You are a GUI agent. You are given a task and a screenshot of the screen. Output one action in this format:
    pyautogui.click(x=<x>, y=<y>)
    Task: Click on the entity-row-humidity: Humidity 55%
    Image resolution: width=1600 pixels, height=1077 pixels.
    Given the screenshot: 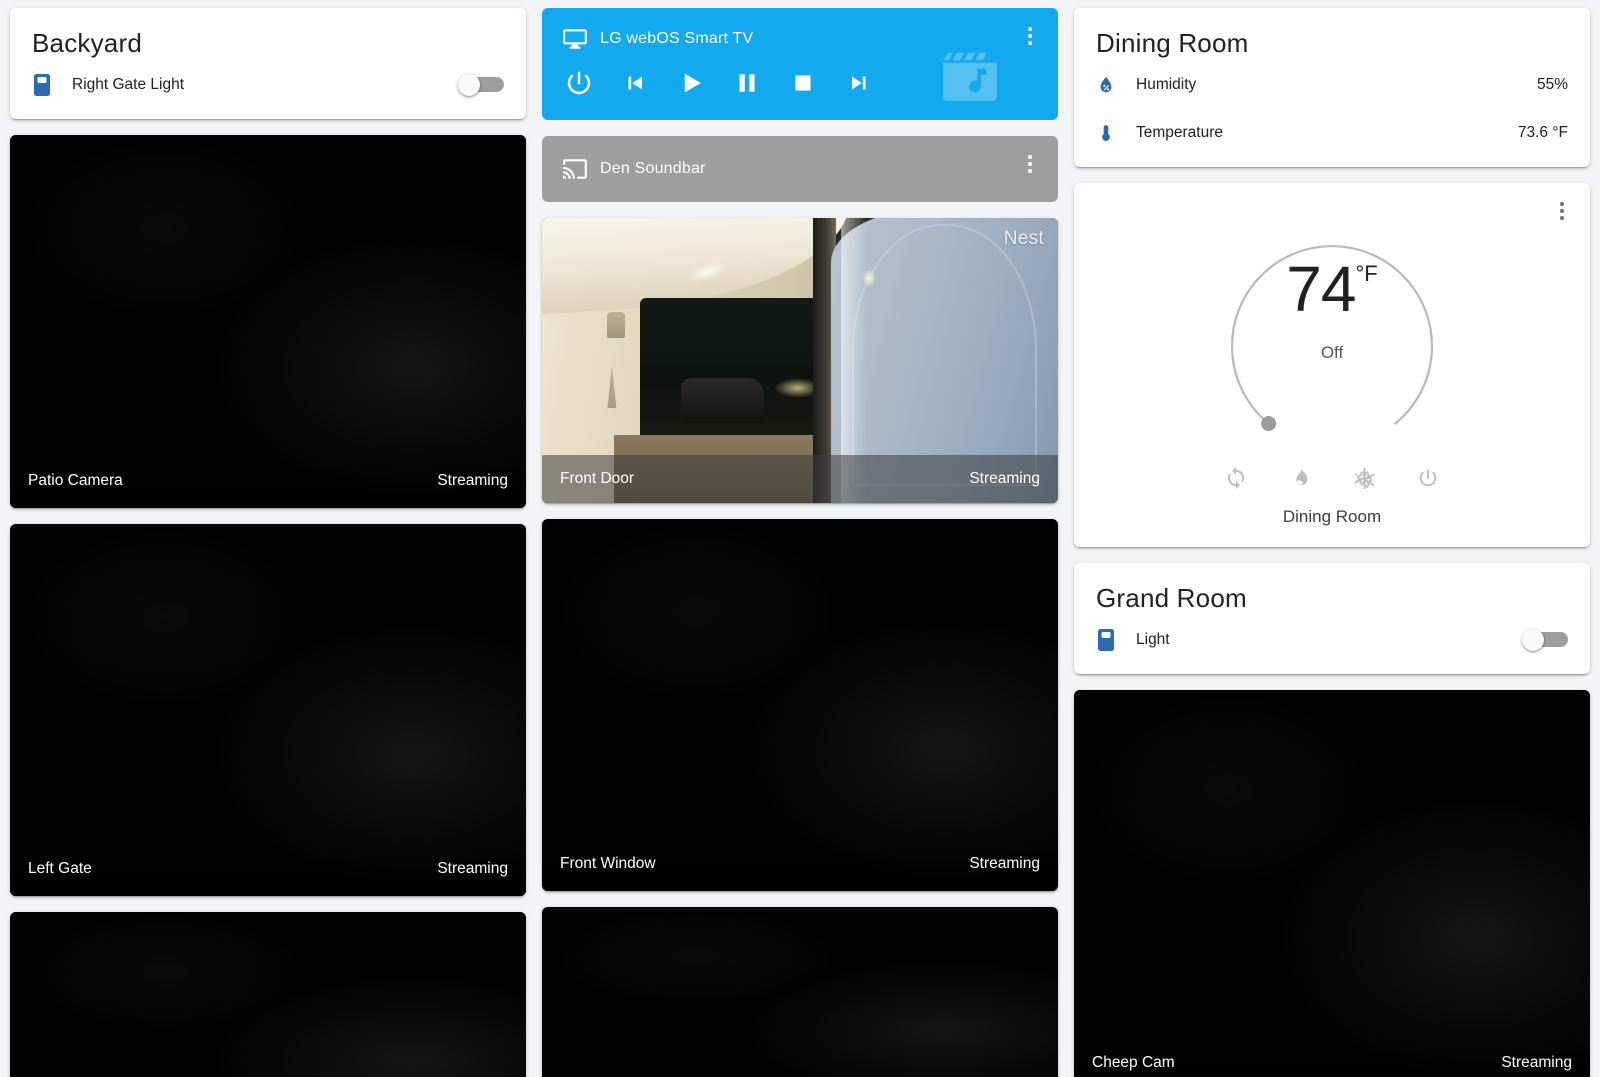 What is the action you would take?
    pyautogui.click(x=1332, y=87)
    